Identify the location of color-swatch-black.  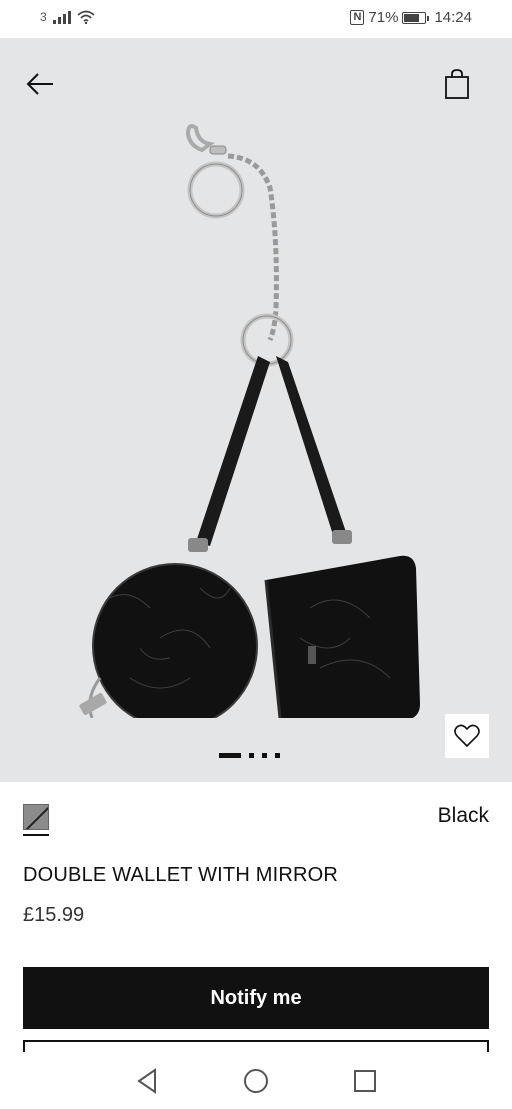
(36, 817).